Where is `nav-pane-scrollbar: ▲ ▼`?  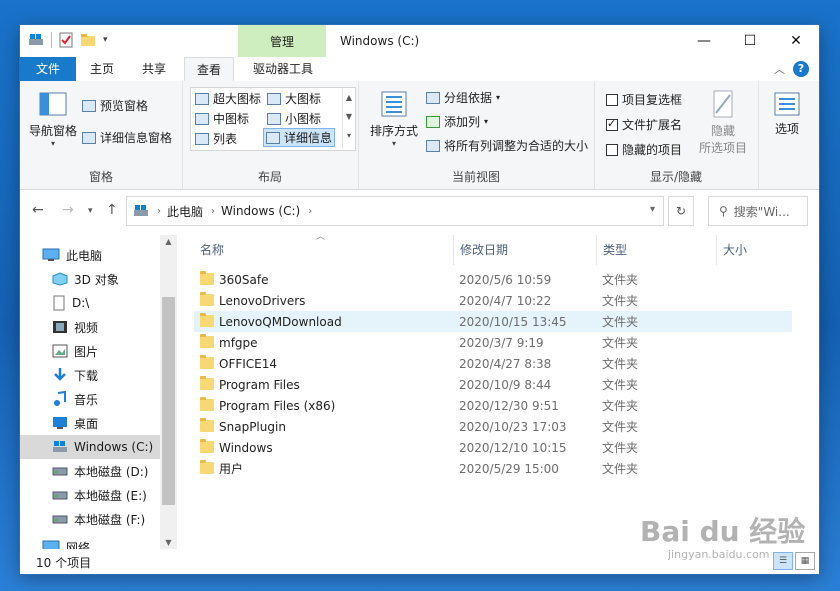
nav-pane-scrollbar: ▲ ▼ is located at coordinates (168, 392).